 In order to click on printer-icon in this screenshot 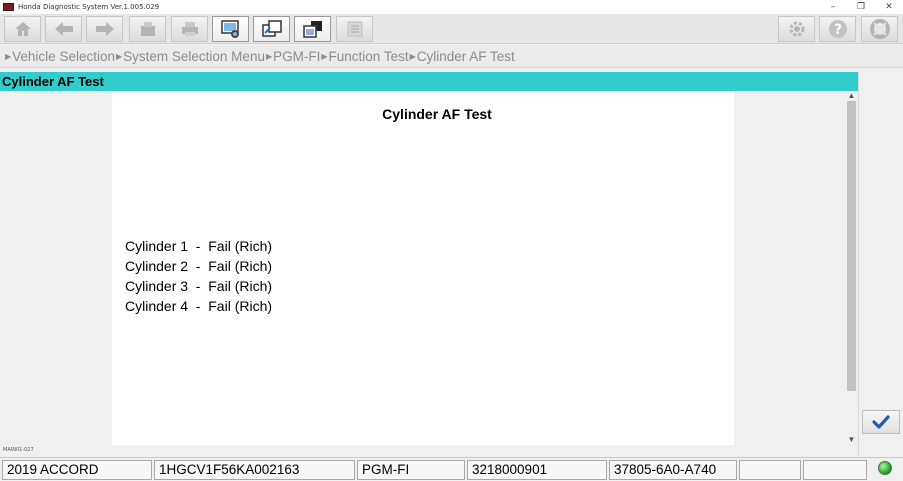, I will do `click(189, 29)`.